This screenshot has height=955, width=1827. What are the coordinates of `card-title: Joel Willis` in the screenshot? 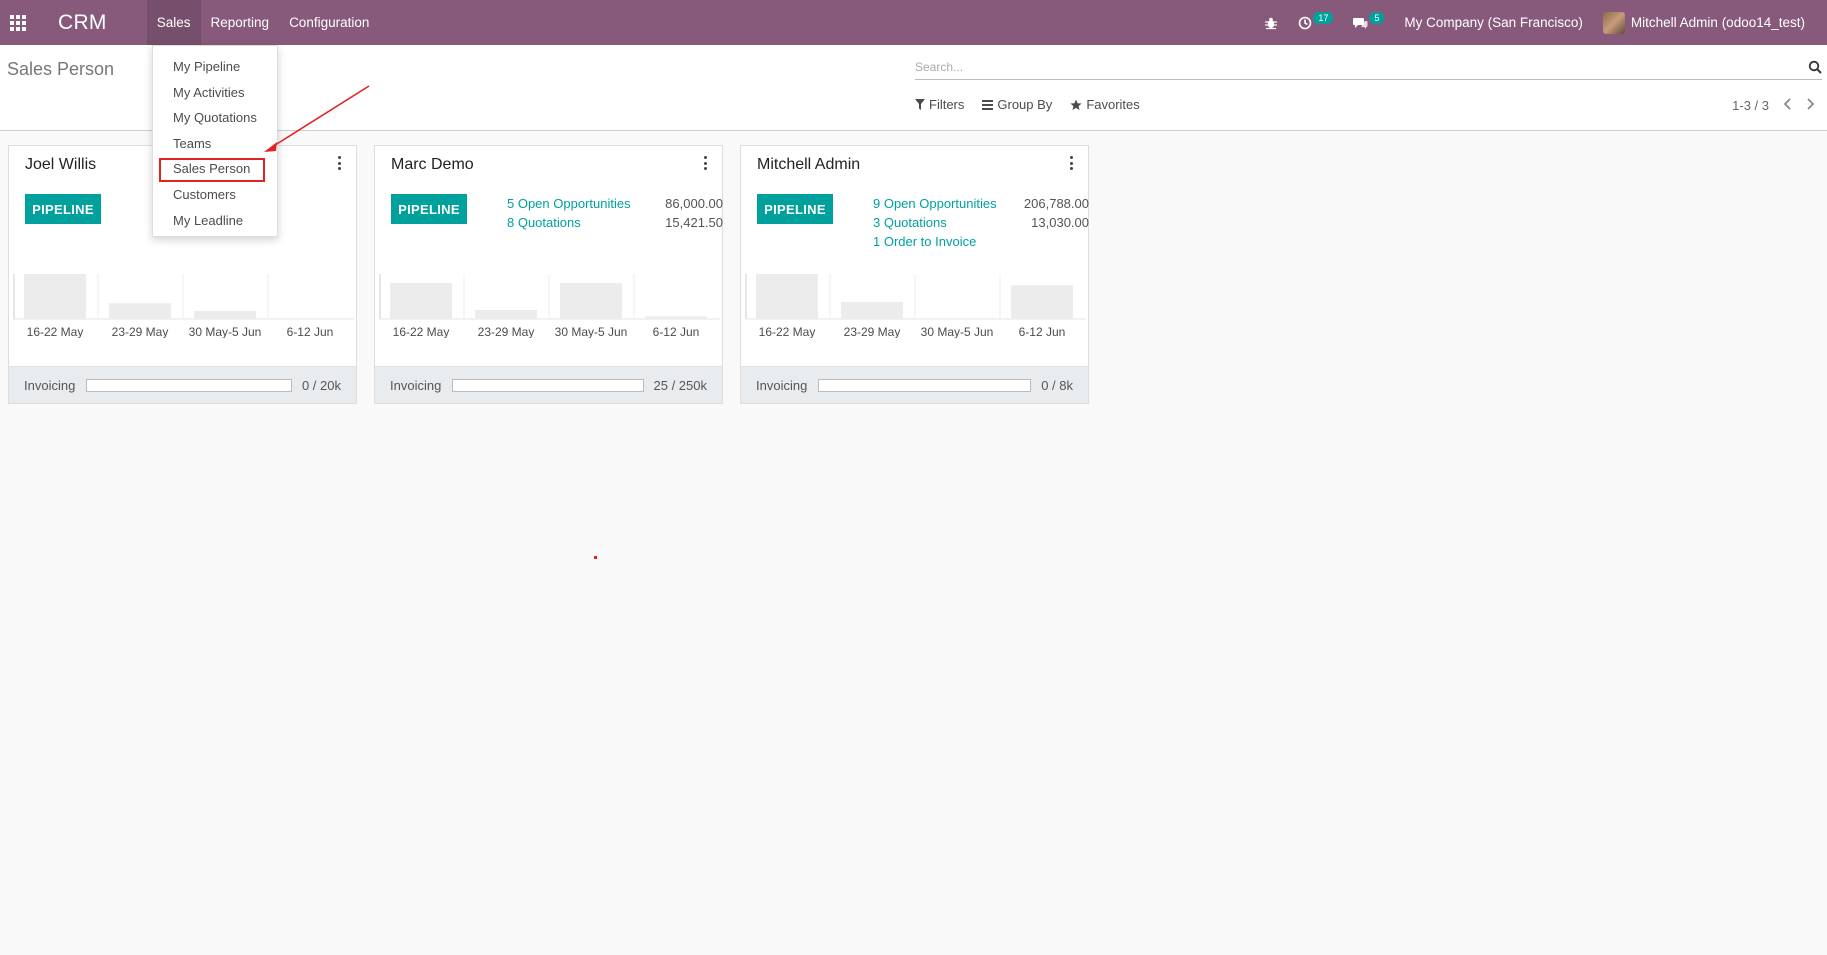 It's located at (60, 165).